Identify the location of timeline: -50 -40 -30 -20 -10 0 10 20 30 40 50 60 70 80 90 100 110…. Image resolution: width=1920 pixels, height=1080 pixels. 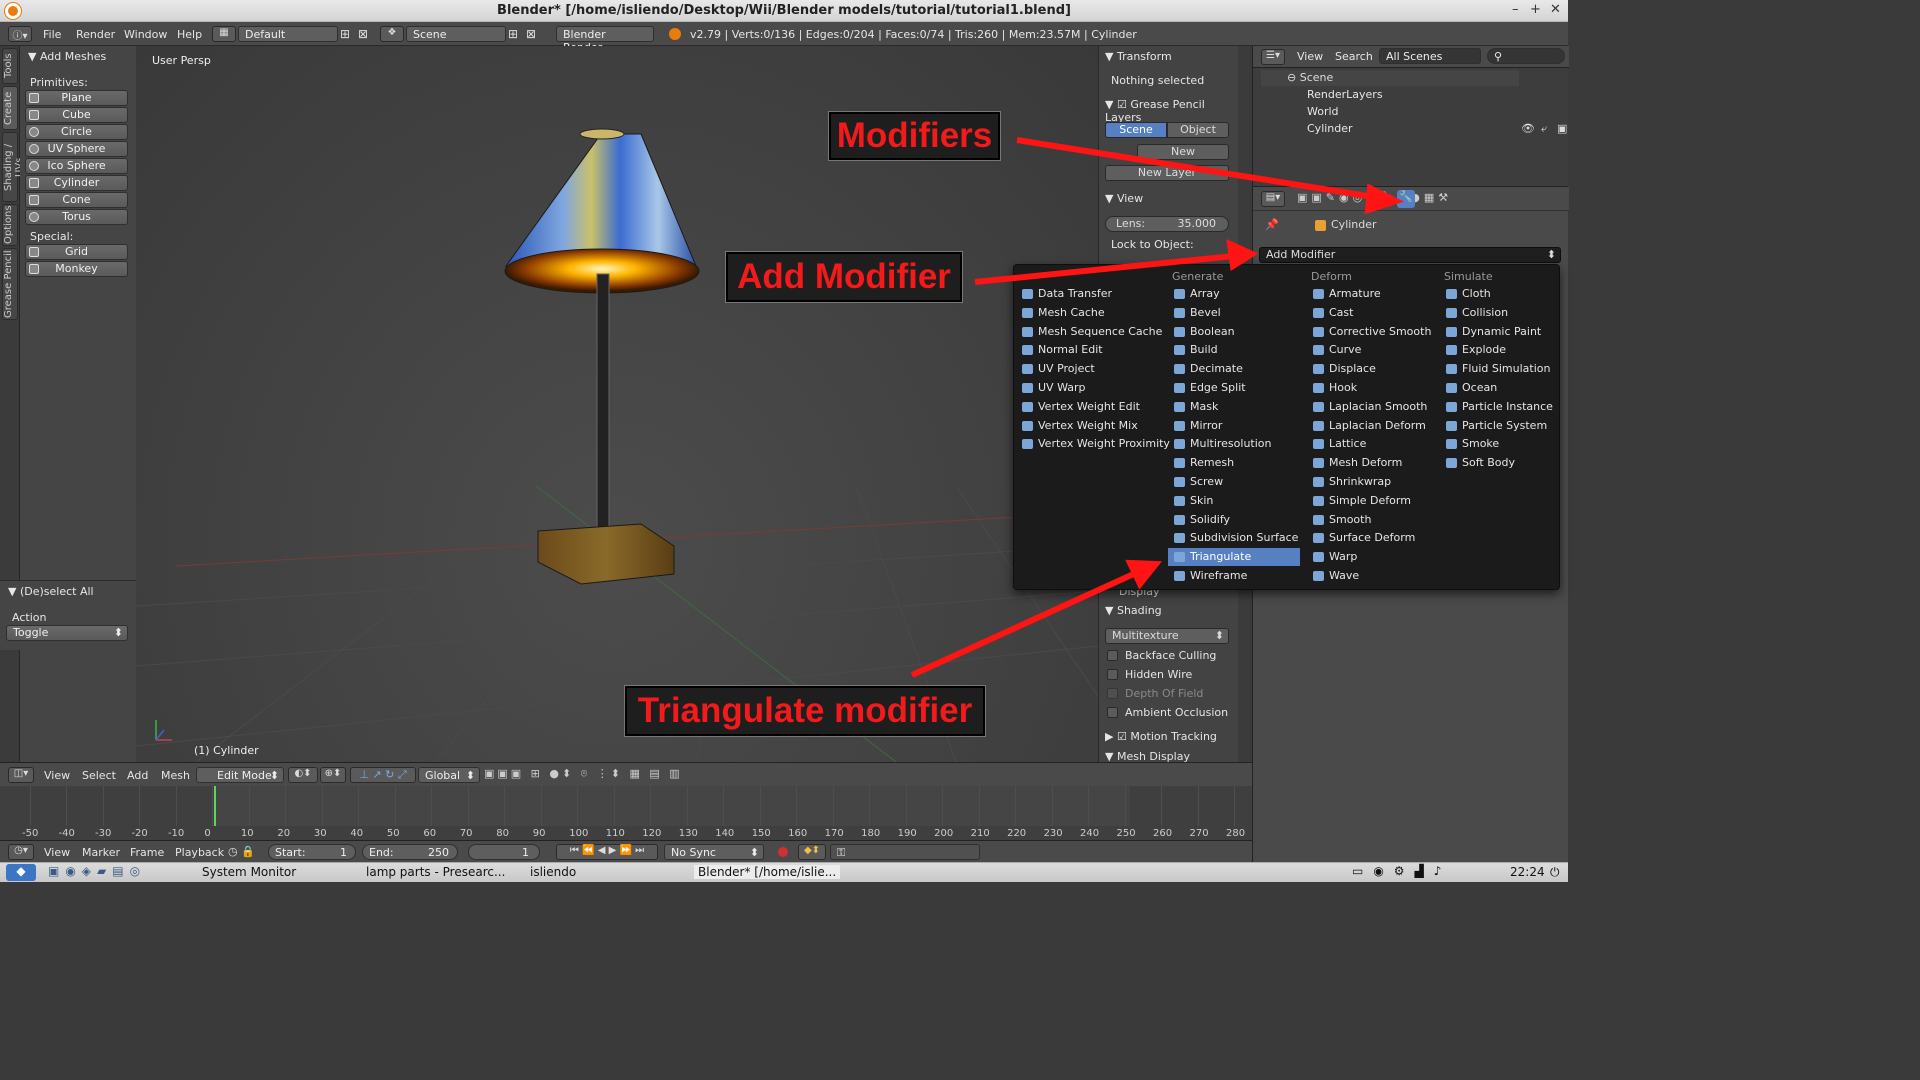
(626, 813).